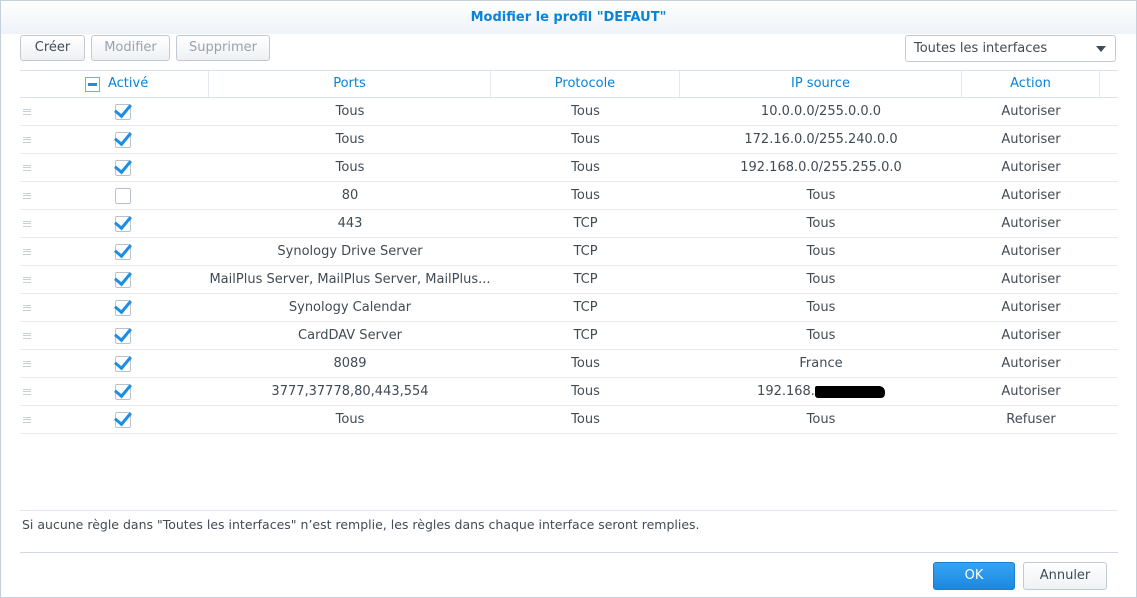 The image size is (1137, 598). Describe the element at coordinates (52, 48) in the screenshot. I see `create-button: Créer` at that location.